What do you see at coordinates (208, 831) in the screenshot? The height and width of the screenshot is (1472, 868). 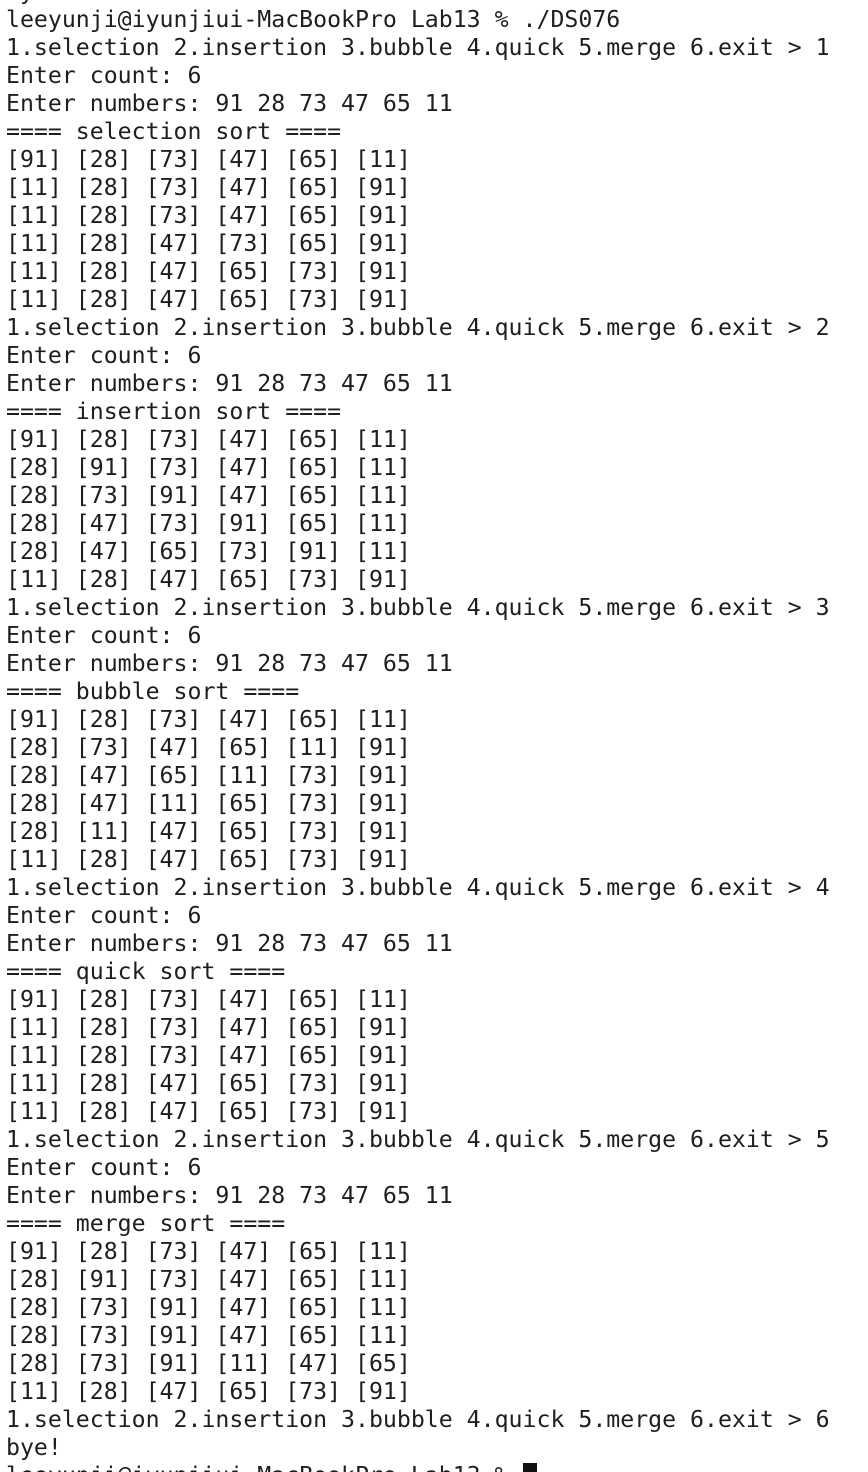 I see `terminal-line: [28] [11] [47] [65] [73] [91]` at bounding box center [208, 831].